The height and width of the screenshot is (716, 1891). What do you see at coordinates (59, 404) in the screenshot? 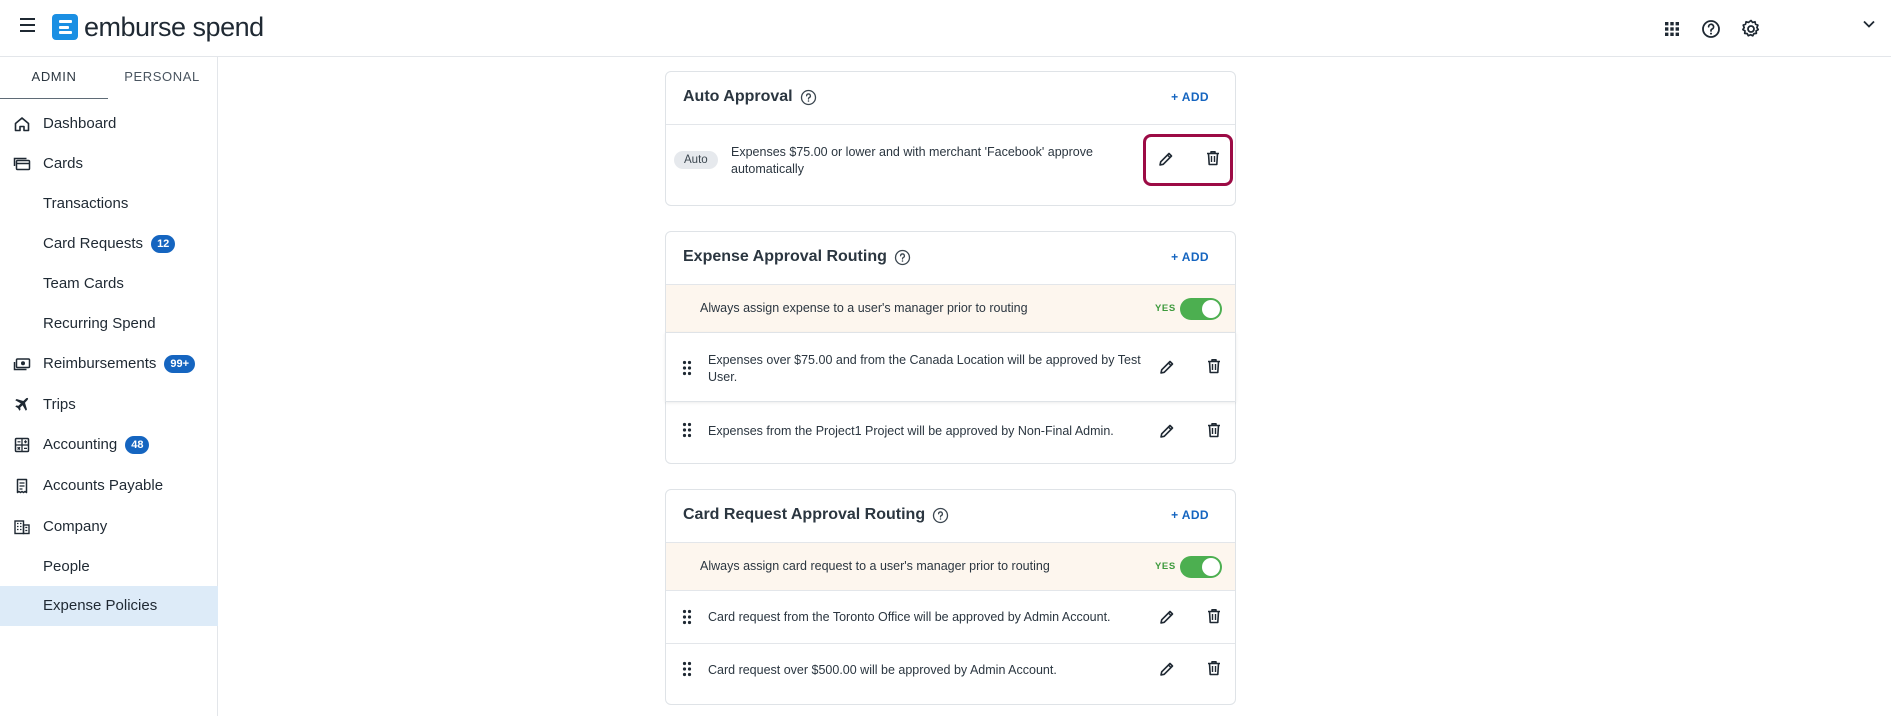
I see `sidebar-item-label: Trips` at bounding box center [59, 404].